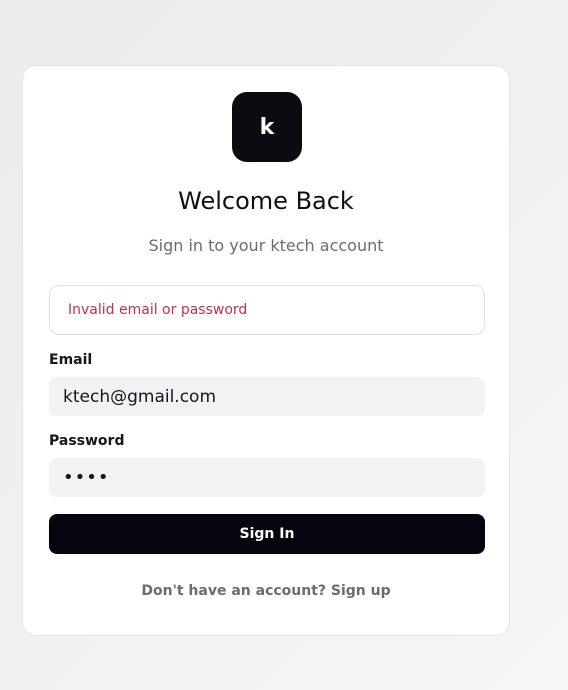 This screenshot has height=690, width=568. Describe the element at coordinates (267, 396) in the screenshot. I see `email-field` at that location.